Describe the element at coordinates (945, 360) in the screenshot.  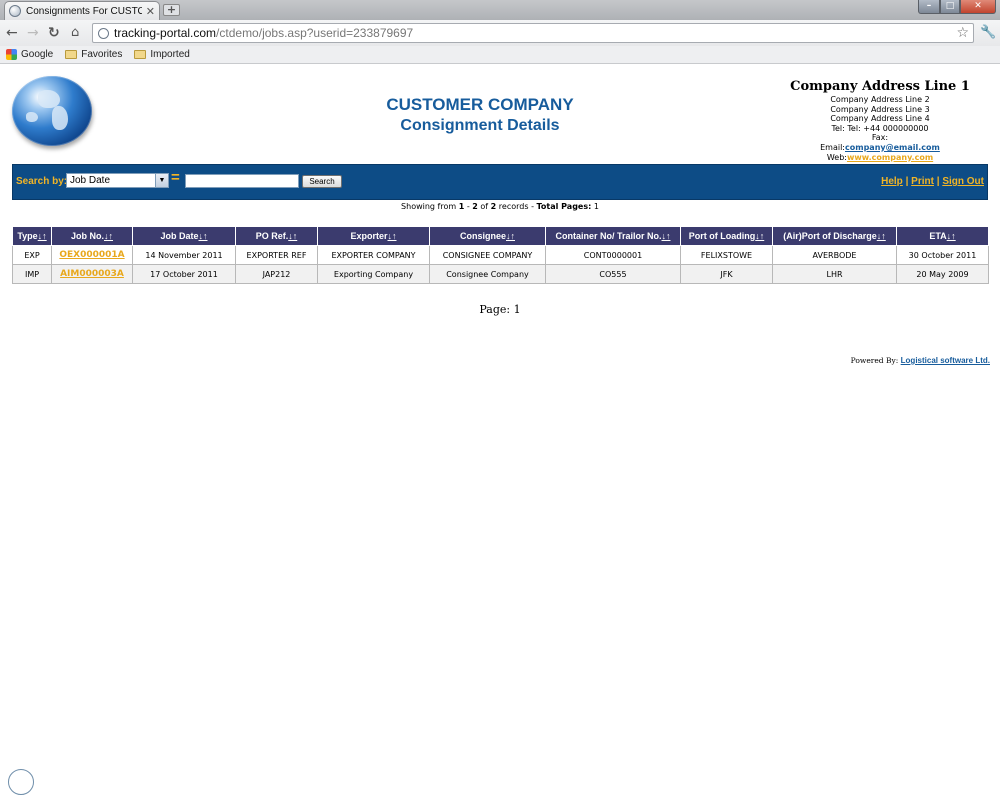
I see `vendor-link: Logistical software Ltd.` at that location.